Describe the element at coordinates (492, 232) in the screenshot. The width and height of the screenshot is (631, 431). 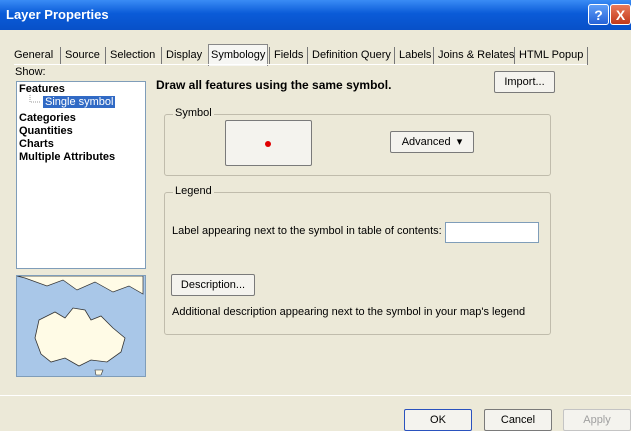
I see `legend-label-input` at that location.